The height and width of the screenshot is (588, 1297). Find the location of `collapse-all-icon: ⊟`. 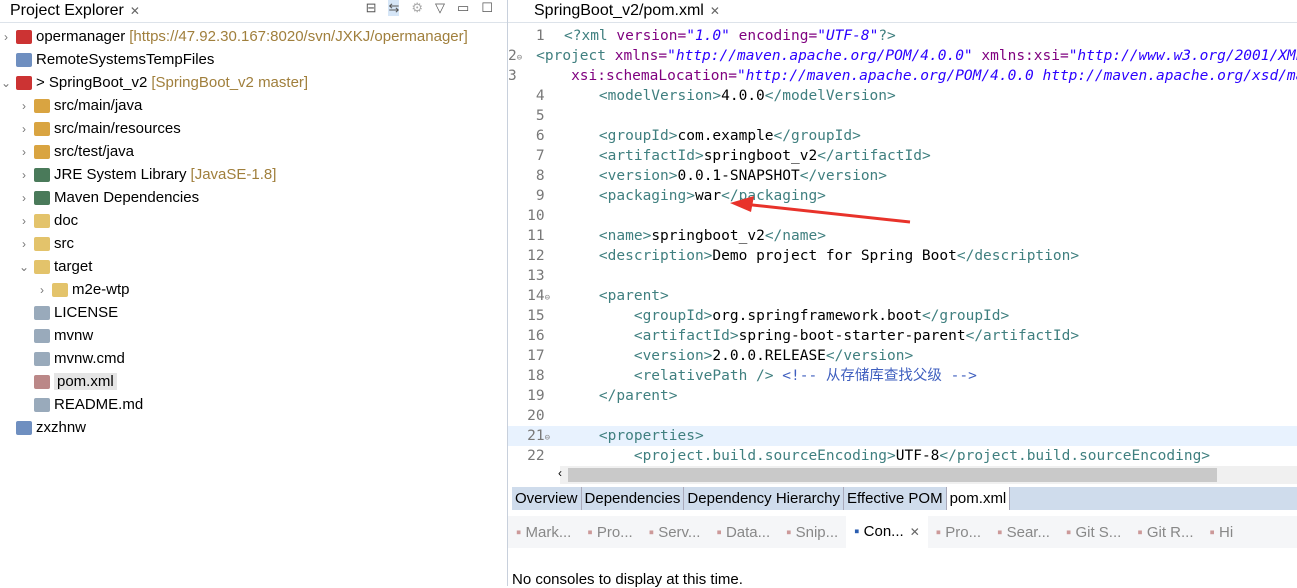

collapse-all-icon: ⊟ is located at coordinates (371, 8).